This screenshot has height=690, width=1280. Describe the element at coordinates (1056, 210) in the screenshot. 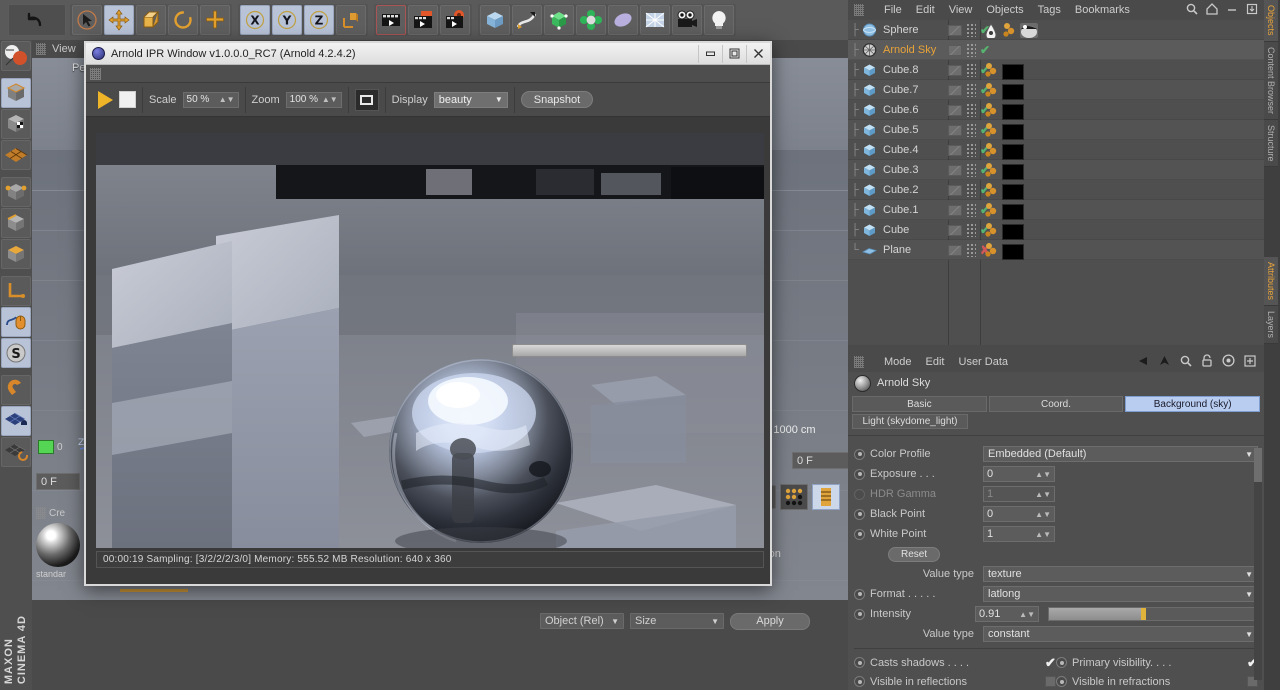

I see `object-row-cube-1: ├ Cube.1 ✔` at that location.